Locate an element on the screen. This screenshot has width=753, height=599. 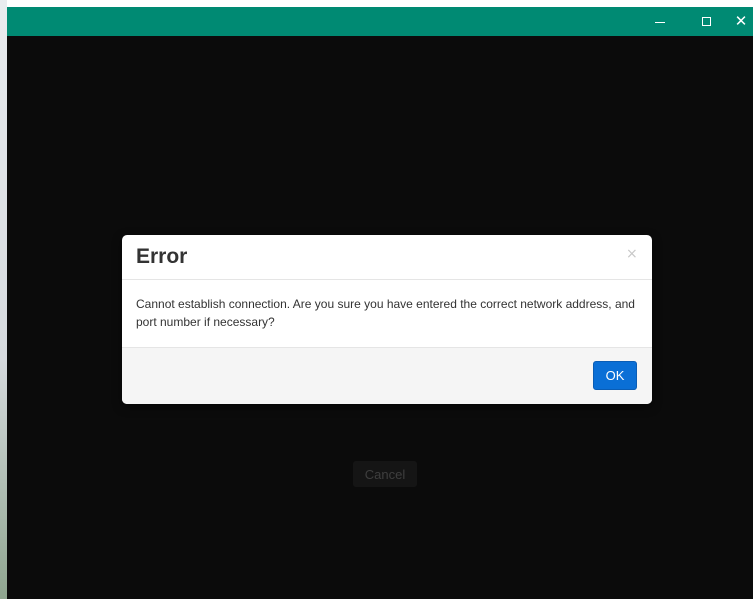
maximize-icon is located at coordinates (706, 21).